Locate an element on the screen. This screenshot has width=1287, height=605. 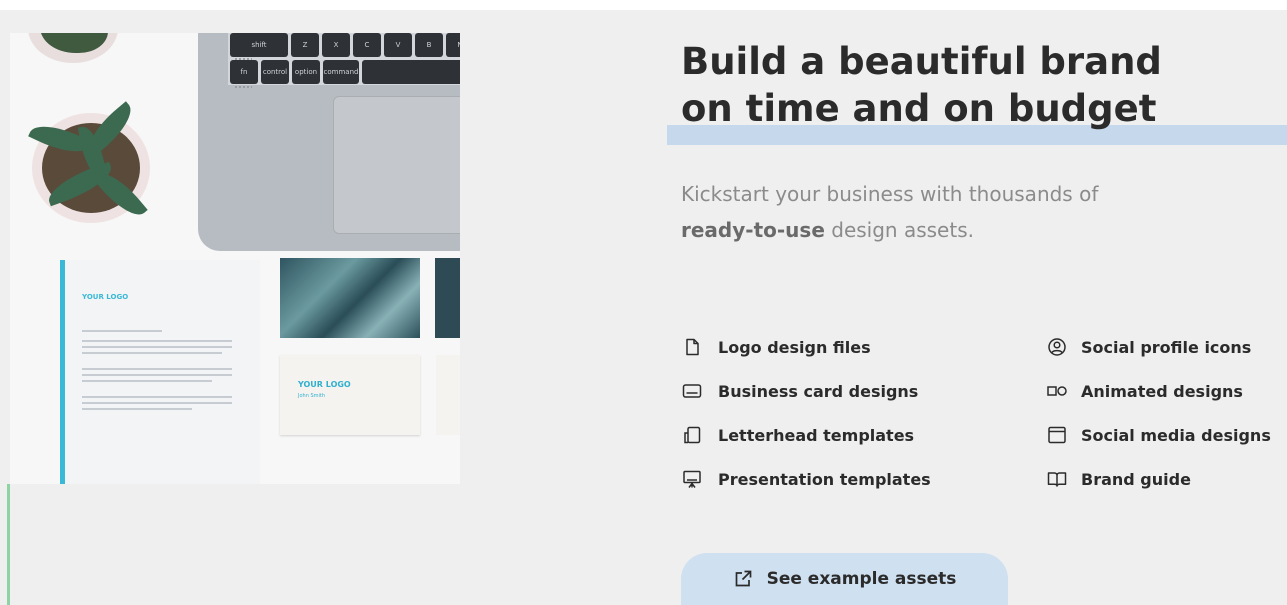
card-icon is located at coordinates (692, 391).